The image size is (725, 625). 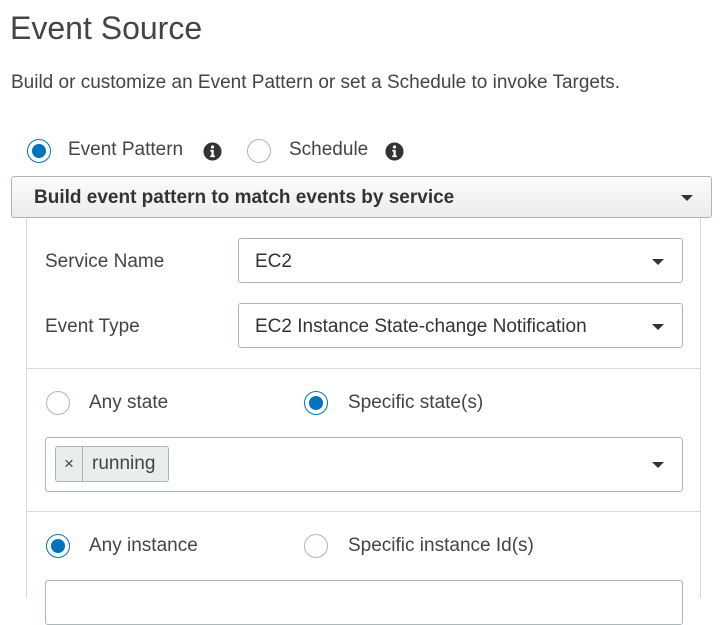 I want to click on event-type-value: EC2 Instance State-change Notification, so click(x=421, y=326).